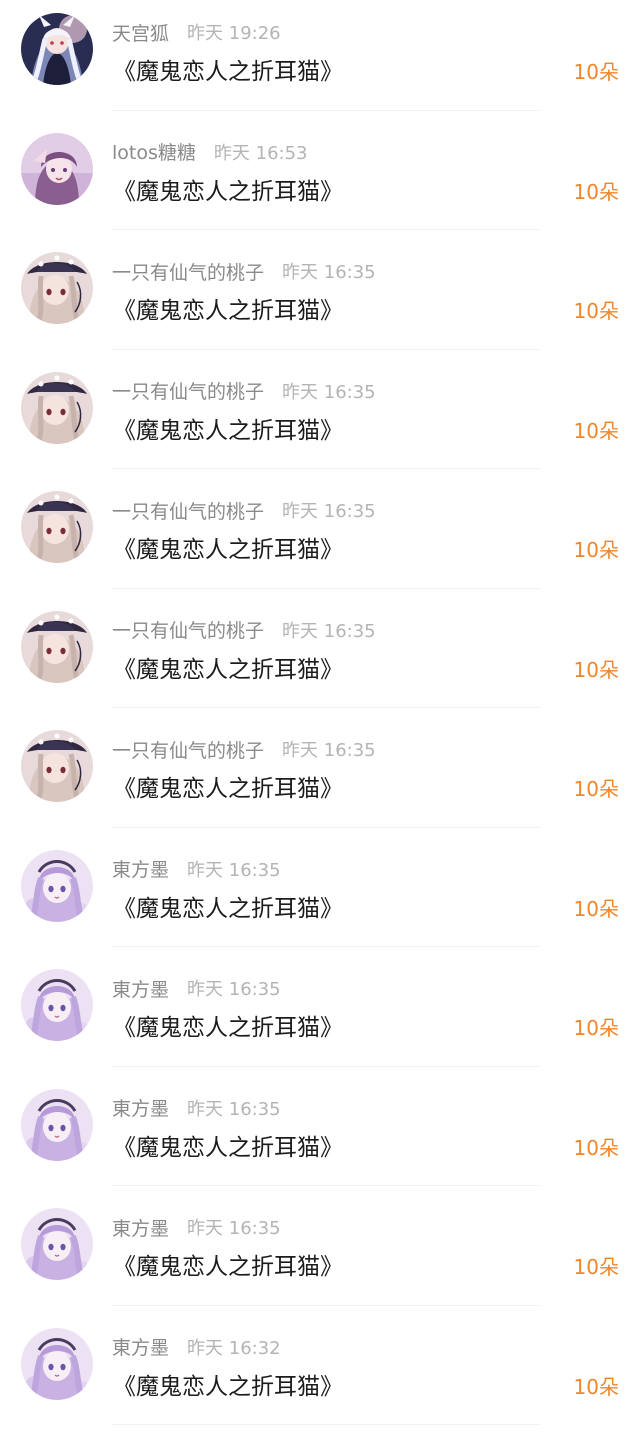  What do you see at coordinates (154, 151) in the screenshot?
I see `user-name: lotos糖糖` at bounding box center [154, 151].